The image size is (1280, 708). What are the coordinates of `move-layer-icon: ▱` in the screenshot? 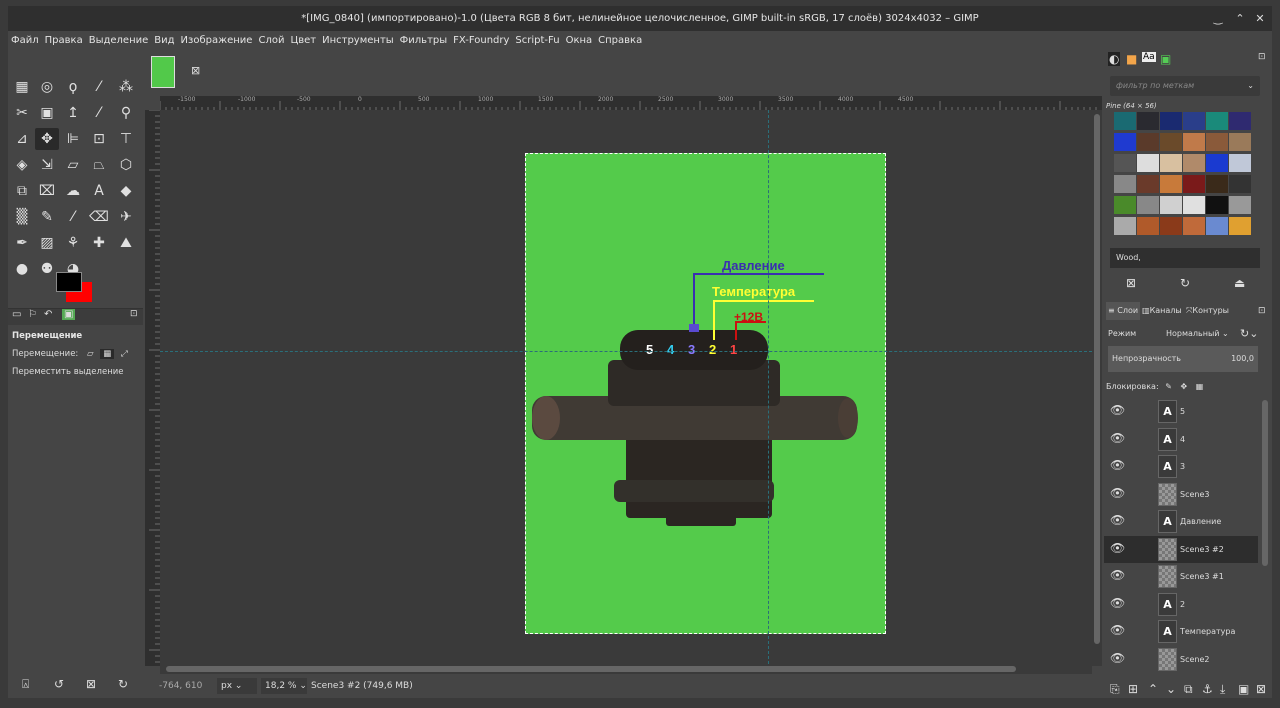 It's located at (90, 354).